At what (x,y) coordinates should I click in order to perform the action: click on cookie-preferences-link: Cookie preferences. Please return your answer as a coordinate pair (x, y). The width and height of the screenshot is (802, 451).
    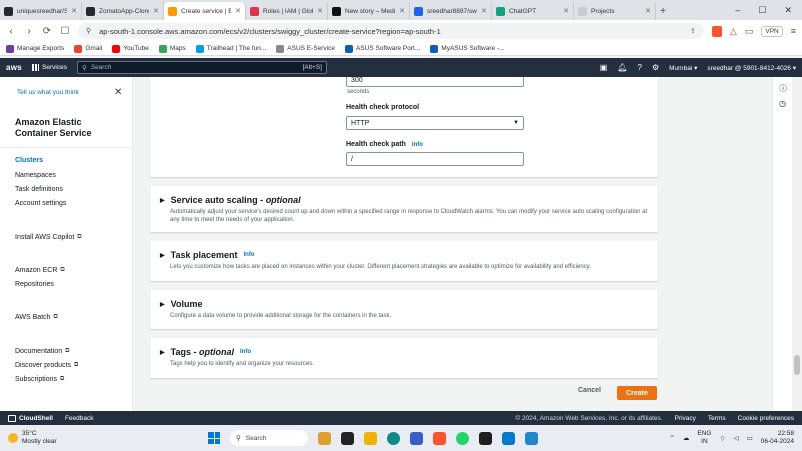
    Looking at the image, I should click on (766, 418).